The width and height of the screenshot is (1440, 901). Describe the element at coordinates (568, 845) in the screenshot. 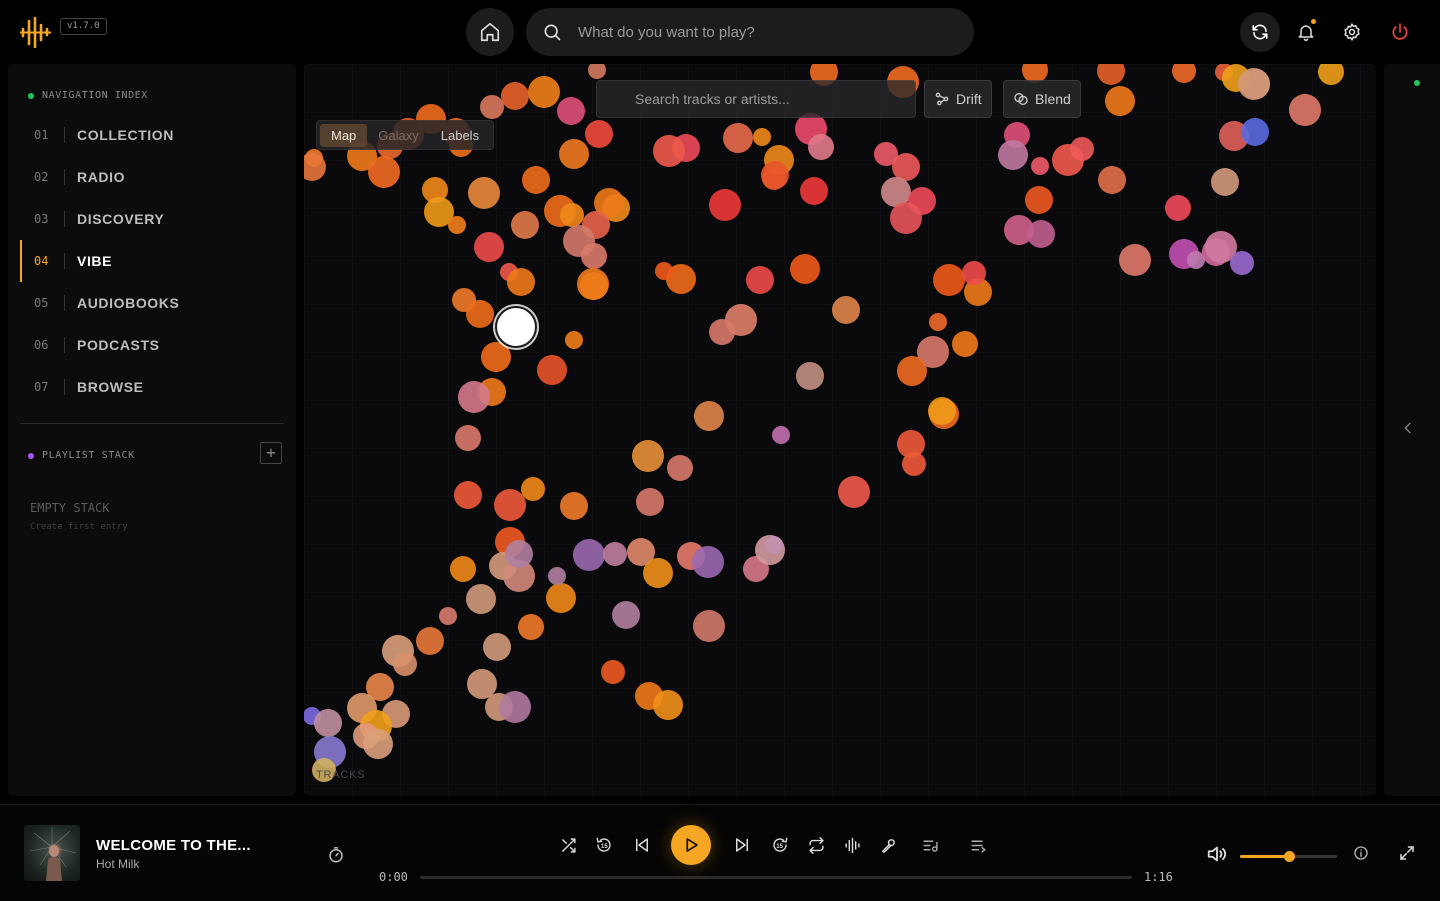

I see `shuffle-button` at that location.